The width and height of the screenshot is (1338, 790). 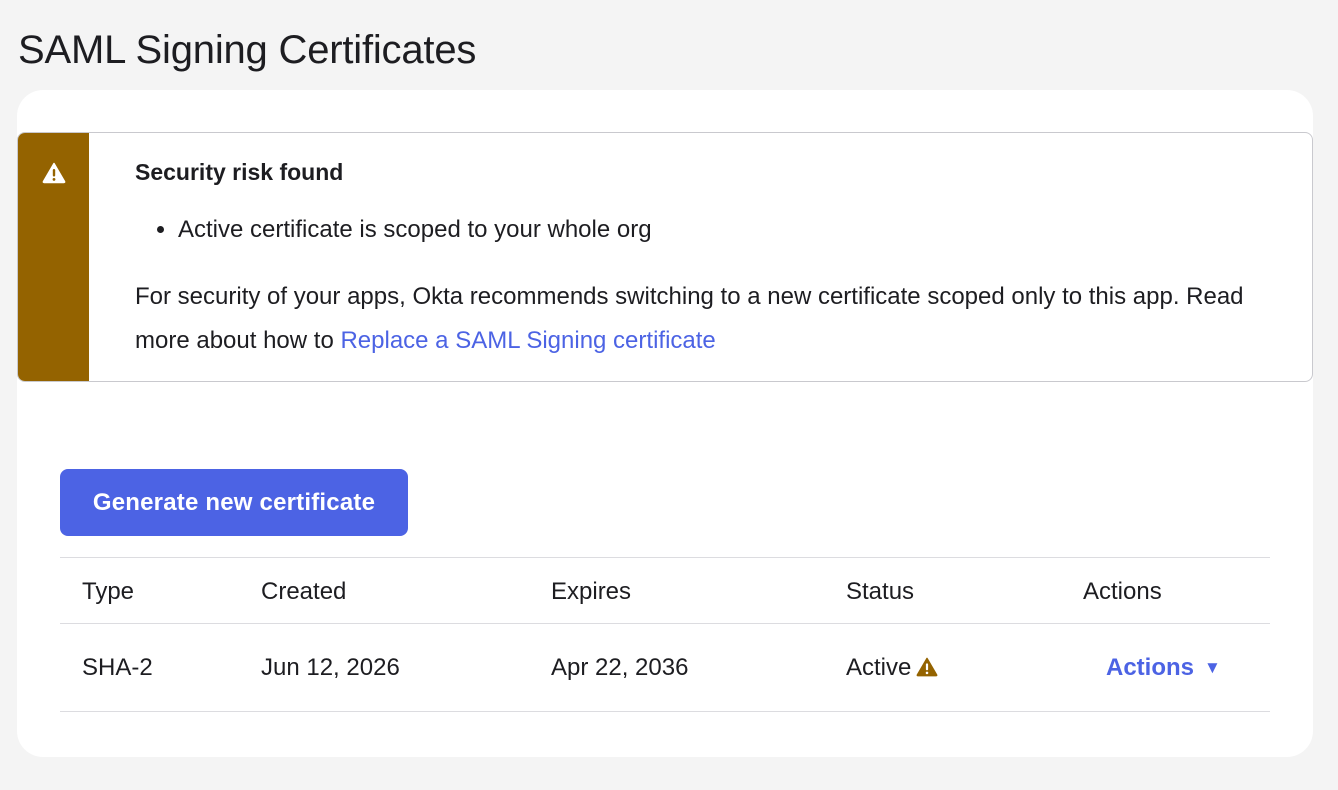 I want to click on actions-dropdown-button: Actions ▼, so click(x=1163, y=668).